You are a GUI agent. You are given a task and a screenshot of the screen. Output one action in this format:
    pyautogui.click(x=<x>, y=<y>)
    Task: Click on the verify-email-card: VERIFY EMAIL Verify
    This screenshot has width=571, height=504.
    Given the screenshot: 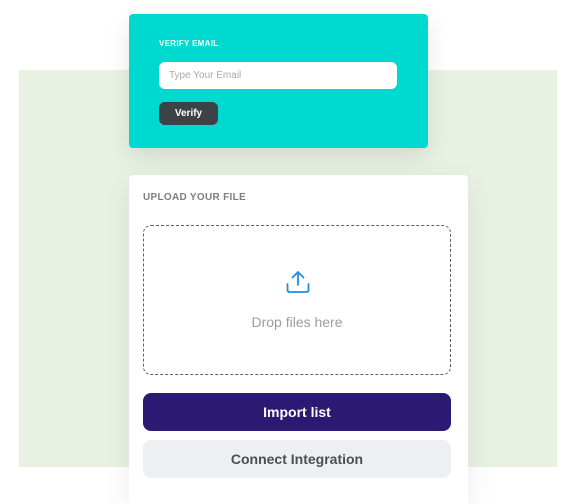 What is the action you would take?
    pyautogui.click(x=278, y=81)
    